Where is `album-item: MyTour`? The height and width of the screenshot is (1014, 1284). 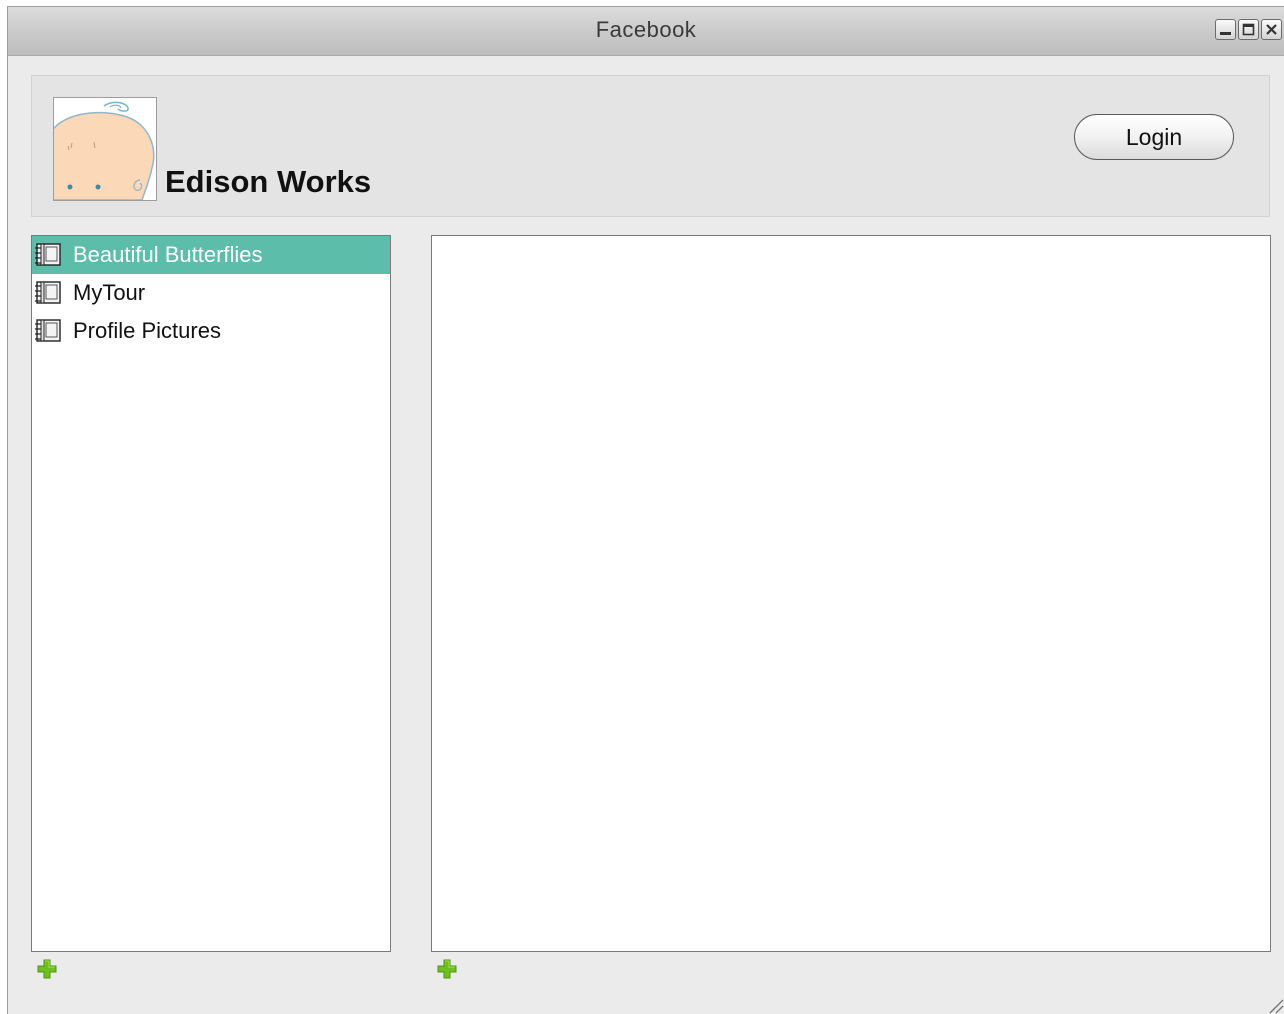 album-item: MyTour is located at coordinates (211, 293).